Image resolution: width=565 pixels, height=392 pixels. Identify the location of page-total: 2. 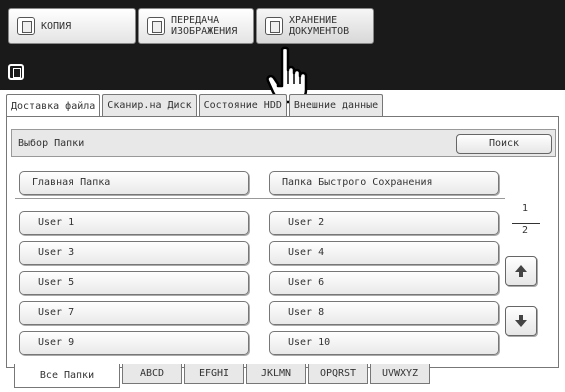
(525, 230).